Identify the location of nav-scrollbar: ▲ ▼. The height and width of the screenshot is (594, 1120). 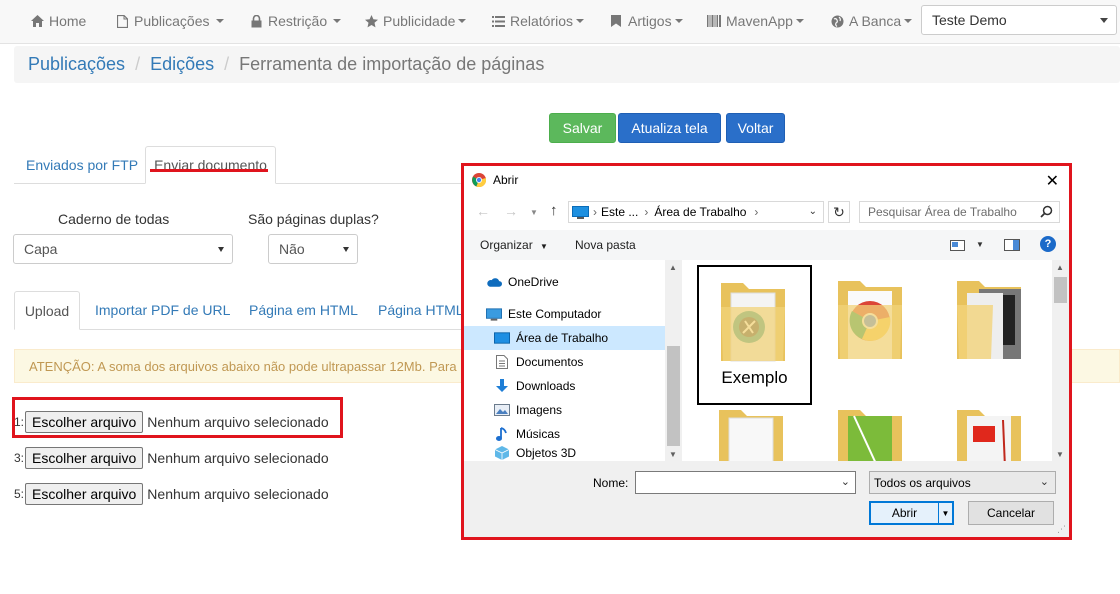
(673, 360).